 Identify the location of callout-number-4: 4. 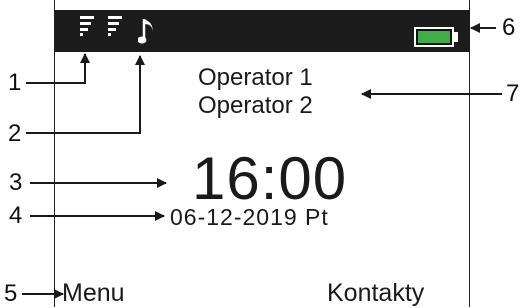
(16, 215).